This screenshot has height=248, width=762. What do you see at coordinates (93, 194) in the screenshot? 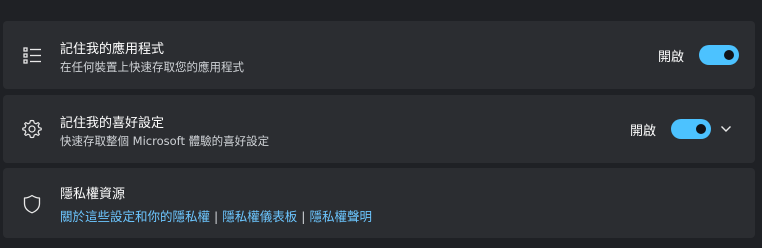
I see `privacy-resources-title: 隱私權資源` at bounding box center [93, 194].